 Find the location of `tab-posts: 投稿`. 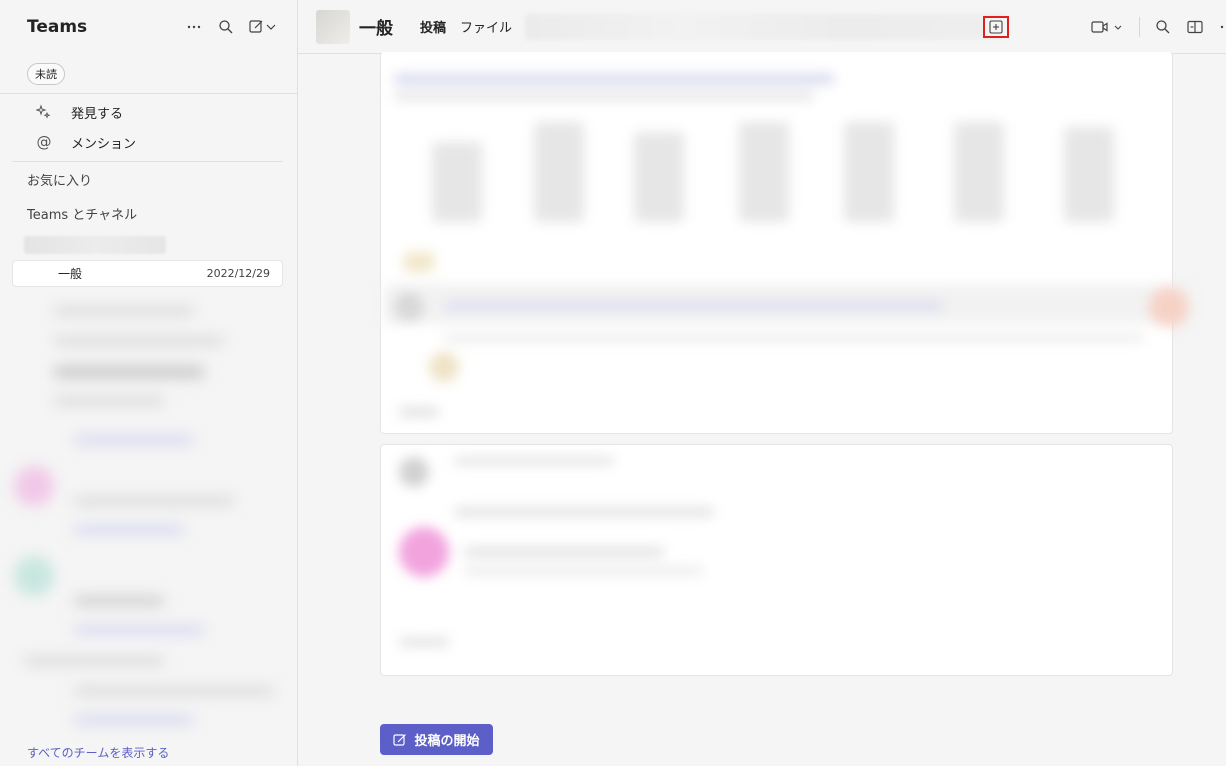

tab-posts: 投稿 is located at coordinates (433, 27).